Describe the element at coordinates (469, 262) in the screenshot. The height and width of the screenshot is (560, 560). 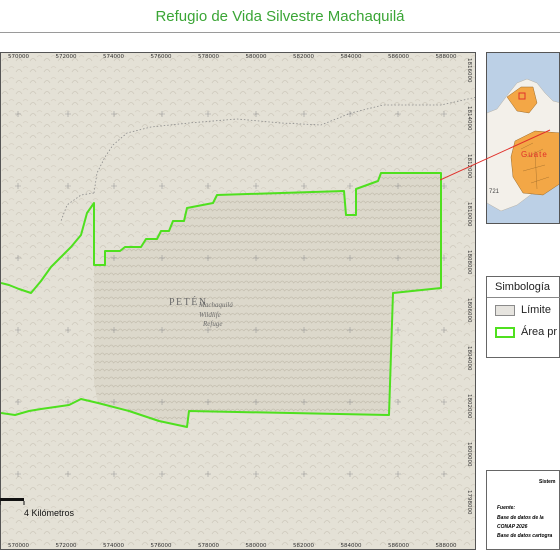
I see `y-tick-label: 1808000` at that location.